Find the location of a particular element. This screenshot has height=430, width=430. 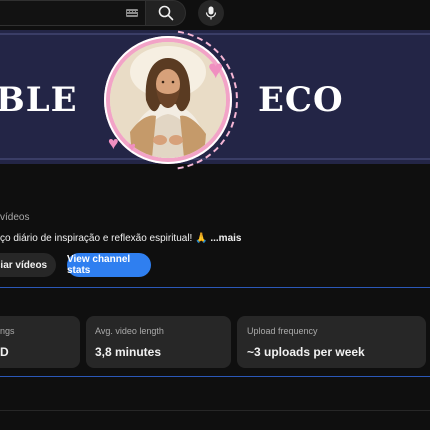

stat-label: Avg. video length is located at coordinates (129, 331).